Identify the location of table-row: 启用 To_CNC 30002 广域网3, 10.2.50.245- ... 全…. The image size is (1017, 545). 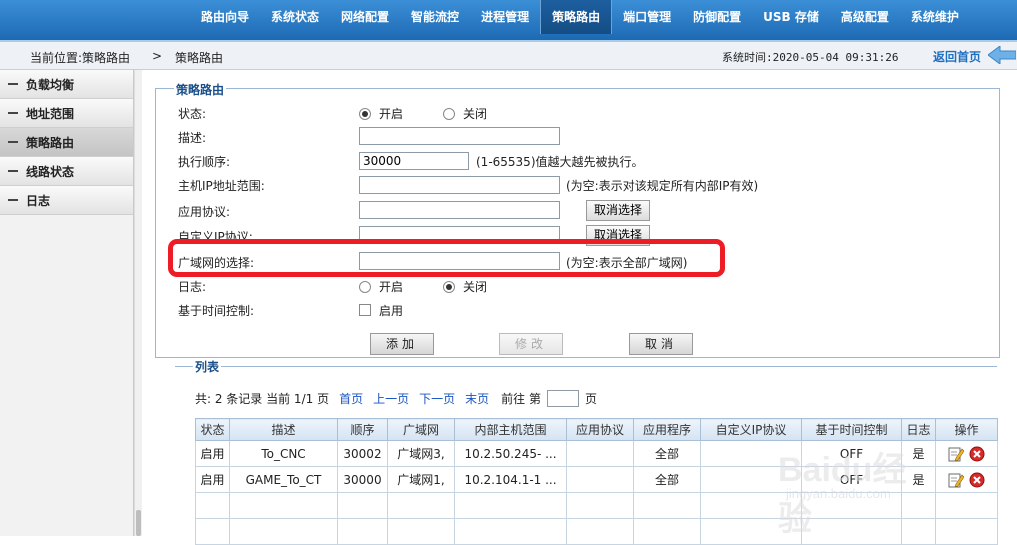
(596, 453).